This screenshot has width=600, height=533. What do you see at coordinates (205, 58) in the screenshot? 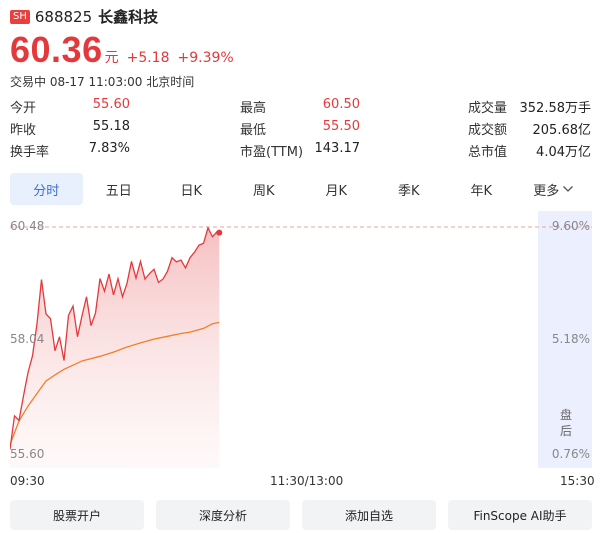
I see `price-change-percent: +9.39%` at bounding box center [205, 58].